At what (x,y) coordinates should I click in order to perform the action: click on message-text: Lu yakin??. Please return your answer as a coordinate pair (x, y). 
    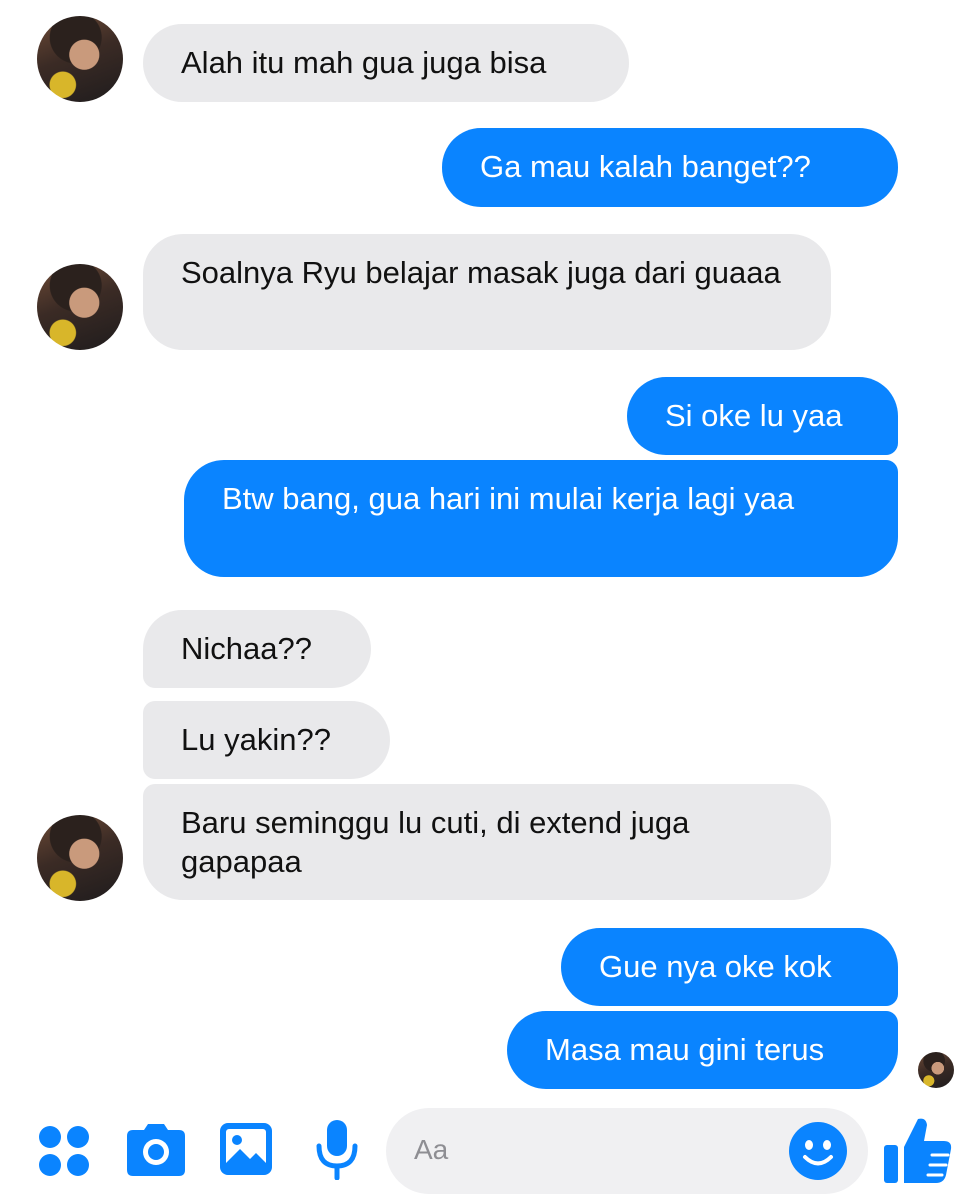
    Looking at the image, I should click on (256, 739).